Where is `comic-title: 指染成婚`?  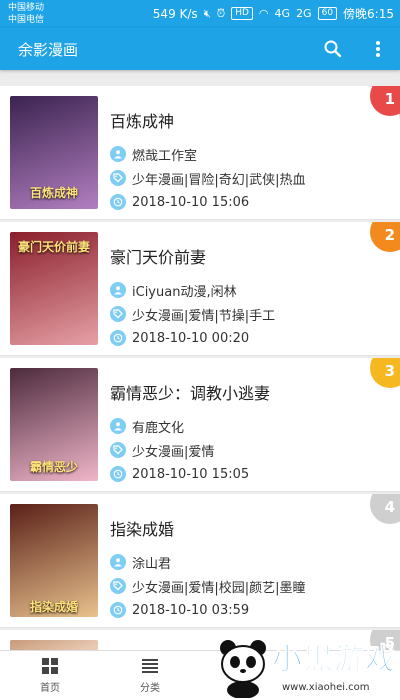
comic-title: 指染成婚 is located at coordinates (142, 529).